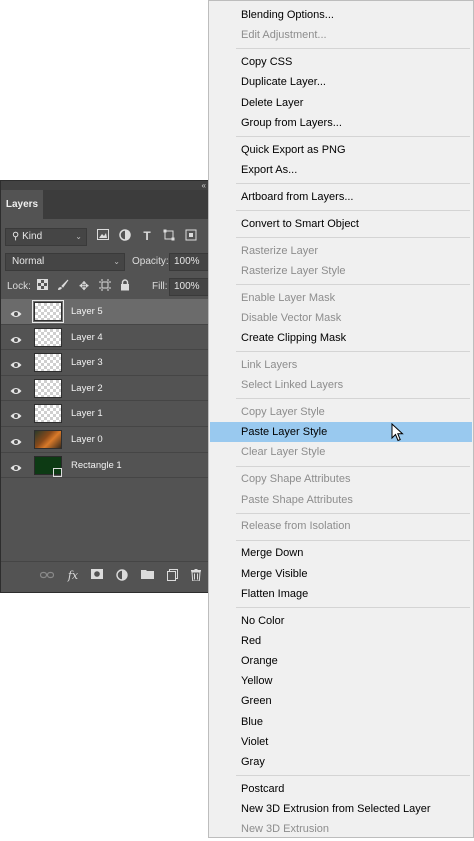 This screenshot has height=841, width=474. What do you see at coordinates (341, 553) in the screenshot?
I see `menu-item-merge-down: Merge Down` at bounding box center [341, 553].